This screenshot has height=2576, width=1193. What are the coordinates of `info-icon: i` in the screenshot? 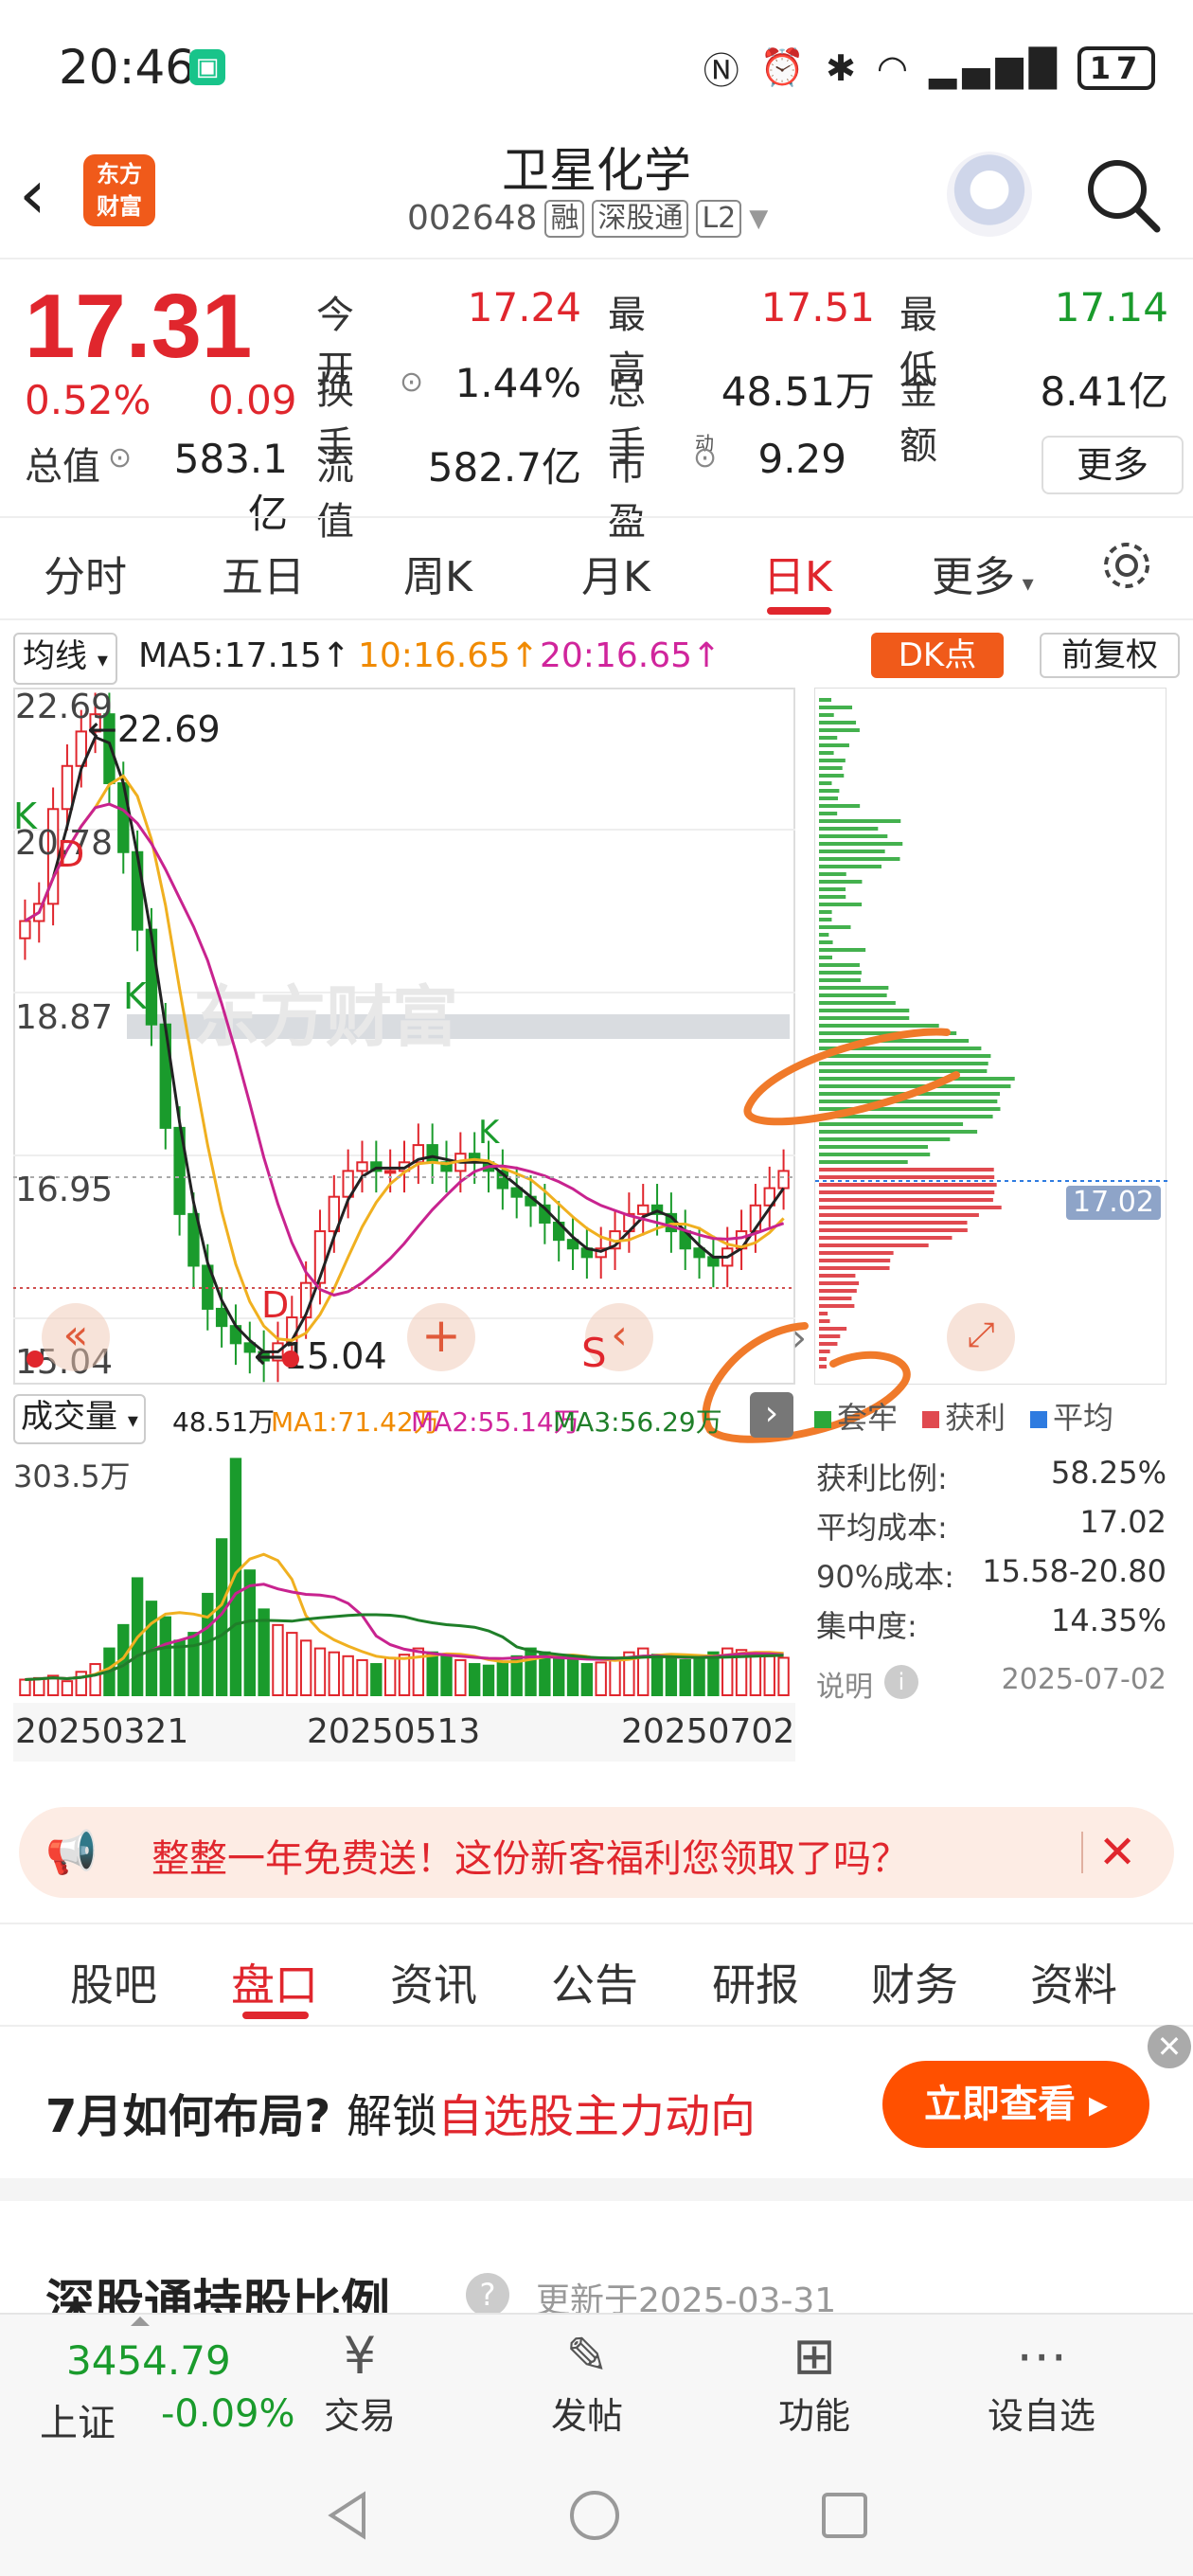 It's located at (901, 1682).